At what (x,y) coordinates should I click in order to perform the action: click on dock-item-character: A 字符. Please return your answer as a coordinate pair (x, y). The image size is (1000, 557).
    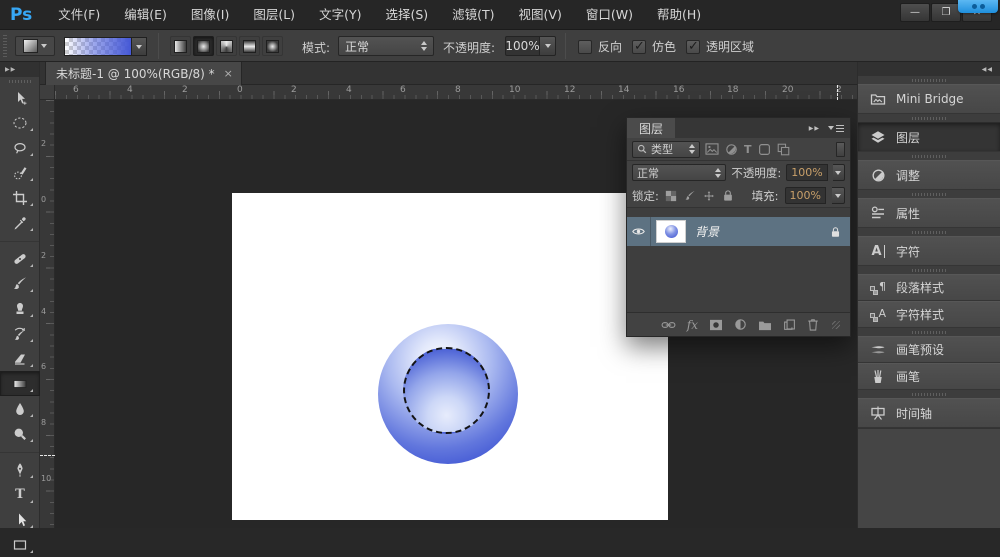
    Looking at the image, I should click on (929, 251).